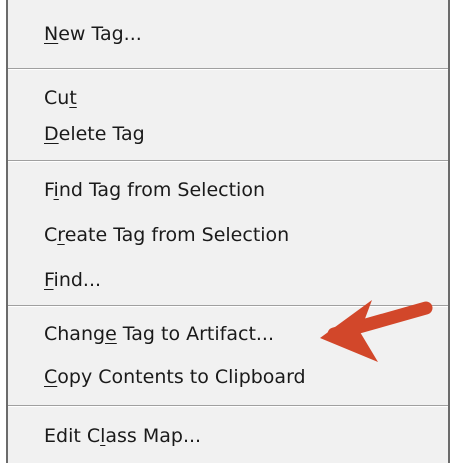  I want to click on menu-item-delete-tag: Delete Tag, so click(94, 134).